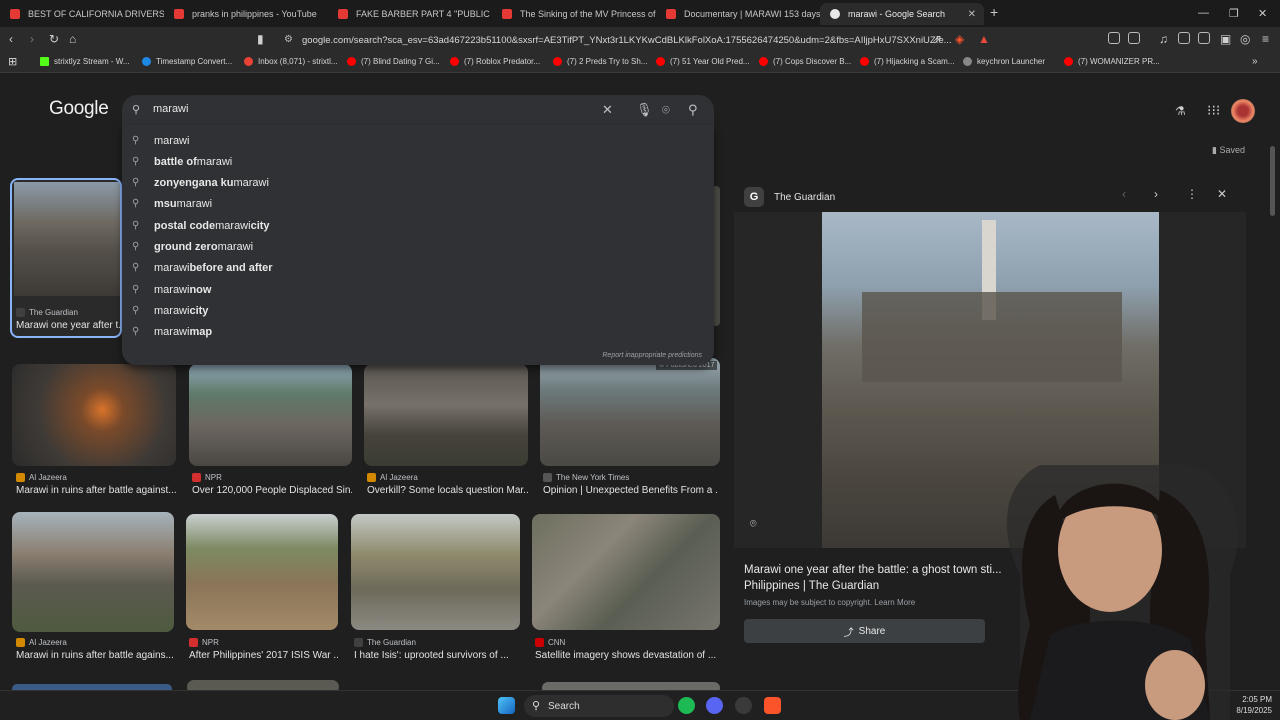  What do you see at coordinates (864, 631) in the screenshot?
I see `share-button: ⤴ Share` at bounding box center [864, 631].